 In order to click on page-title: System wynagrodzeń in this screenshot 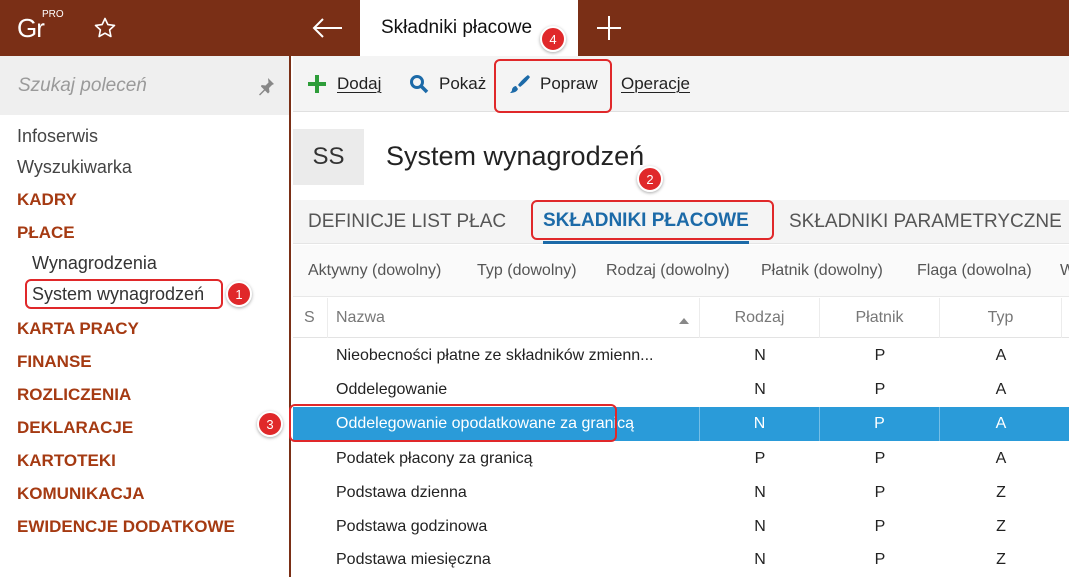, I will do `click(515, 156)`.